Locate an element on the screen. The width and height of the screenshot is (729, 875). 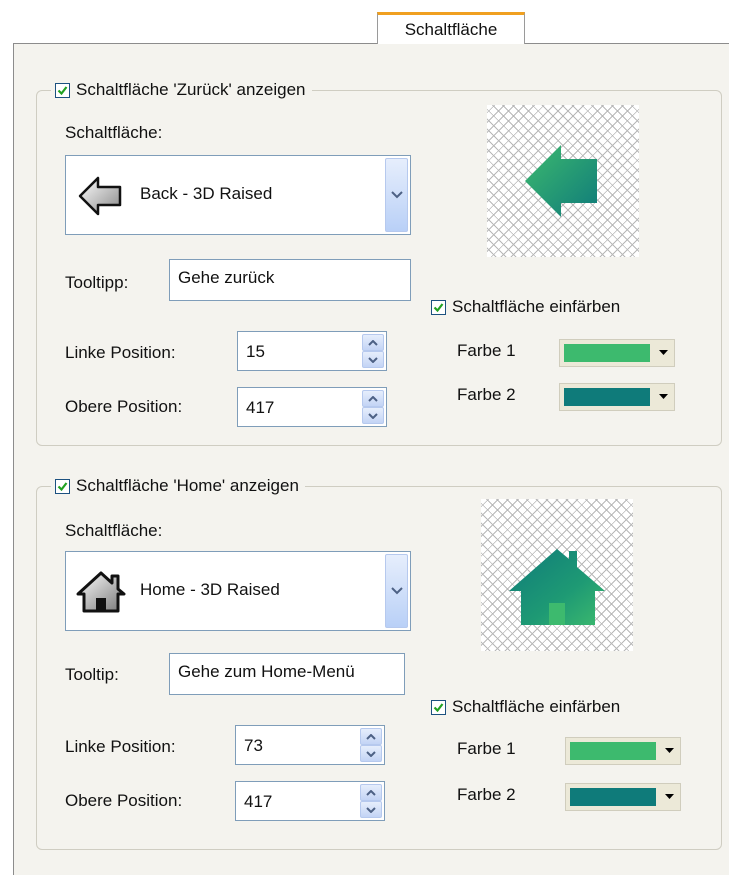
home-show-checkbox is located at coordinates (62, 486).